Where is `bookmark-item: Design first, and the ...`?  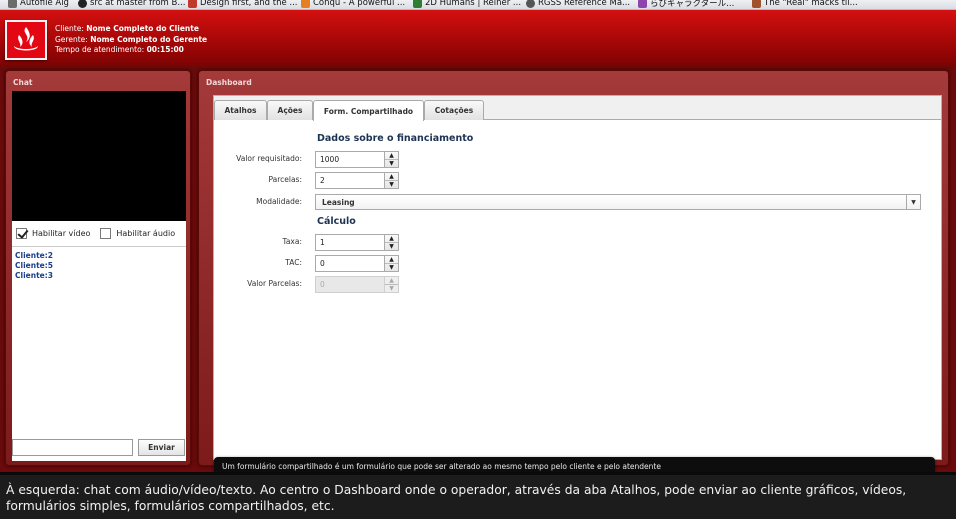
bookmark-item: Design first, and the ... is located at coordinates (243, 4).